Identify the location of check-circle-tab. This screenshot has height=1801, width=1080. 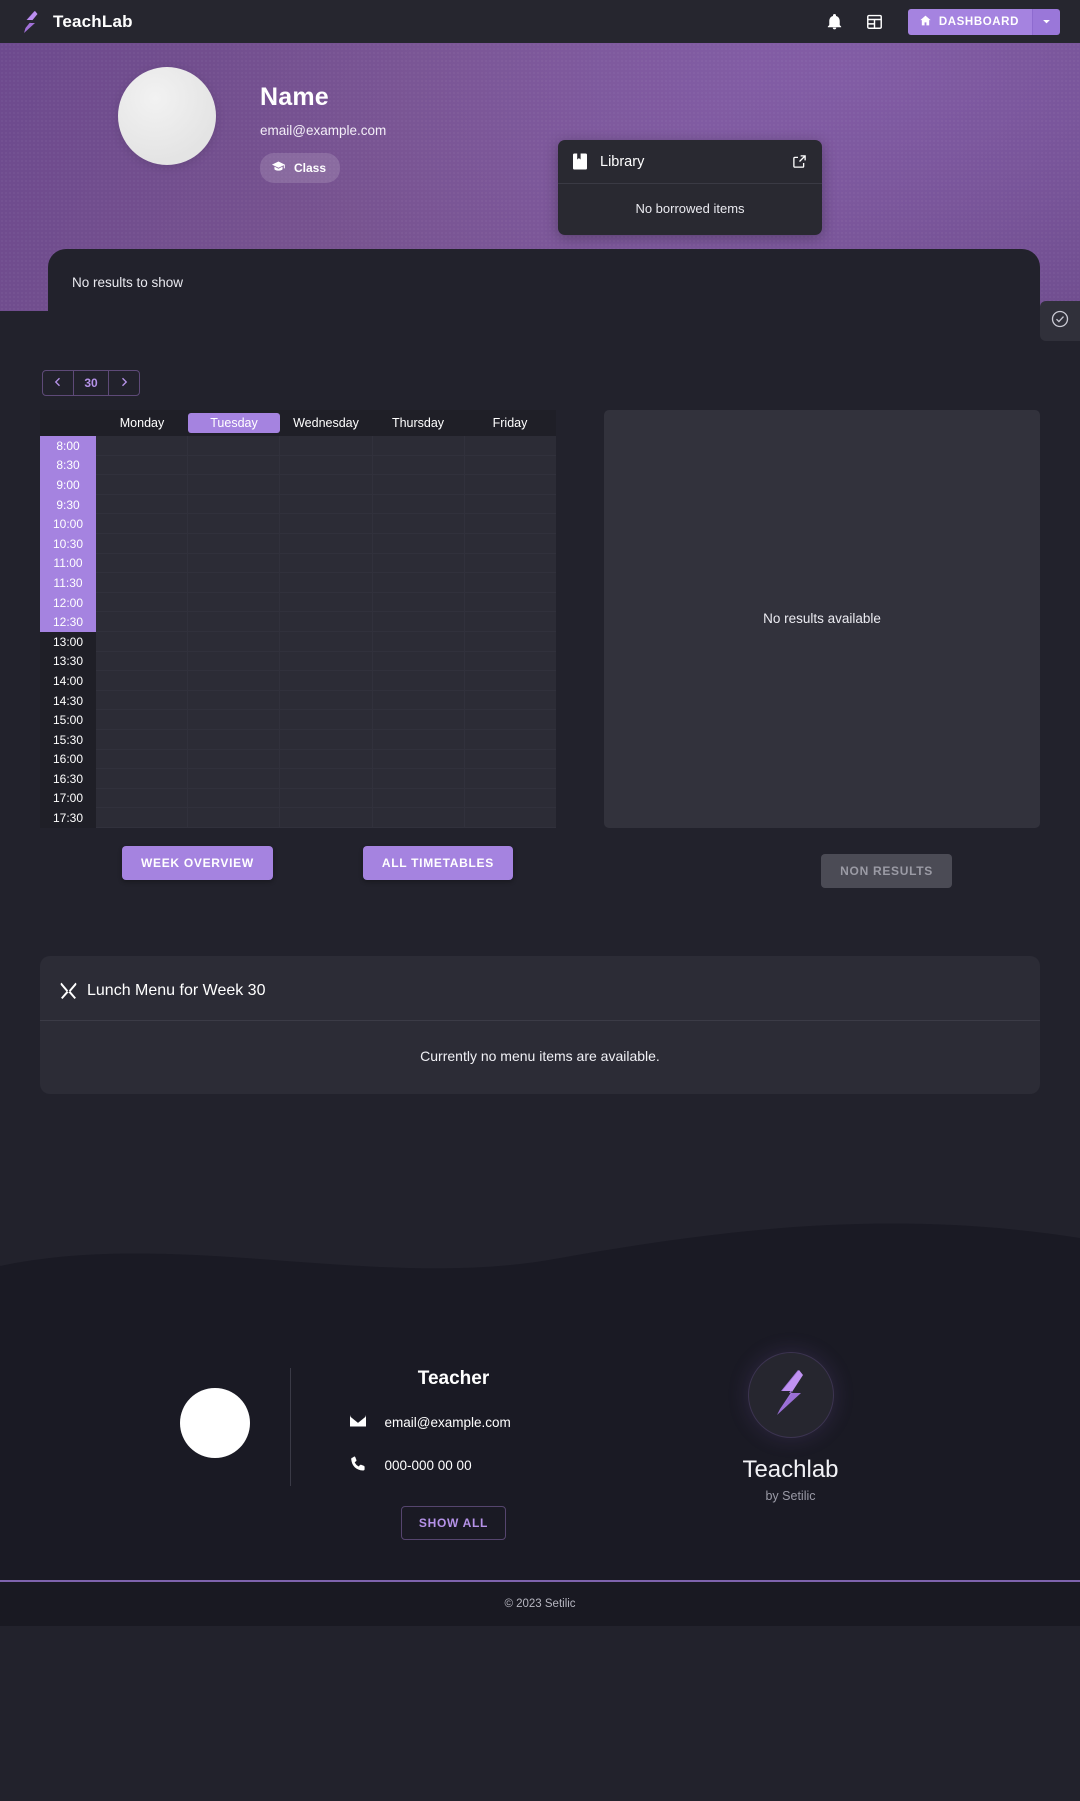
(1060, 321).